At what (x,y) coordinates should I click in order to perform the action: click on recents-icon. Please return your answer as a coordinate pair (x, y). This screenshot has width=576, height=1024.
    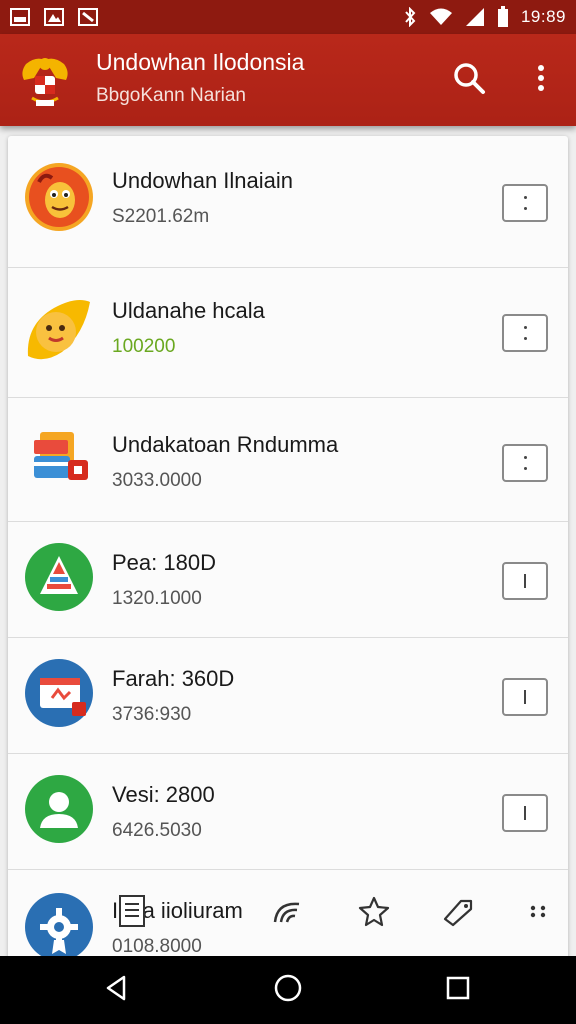
    Looking at the image, I should click on (458, 990).